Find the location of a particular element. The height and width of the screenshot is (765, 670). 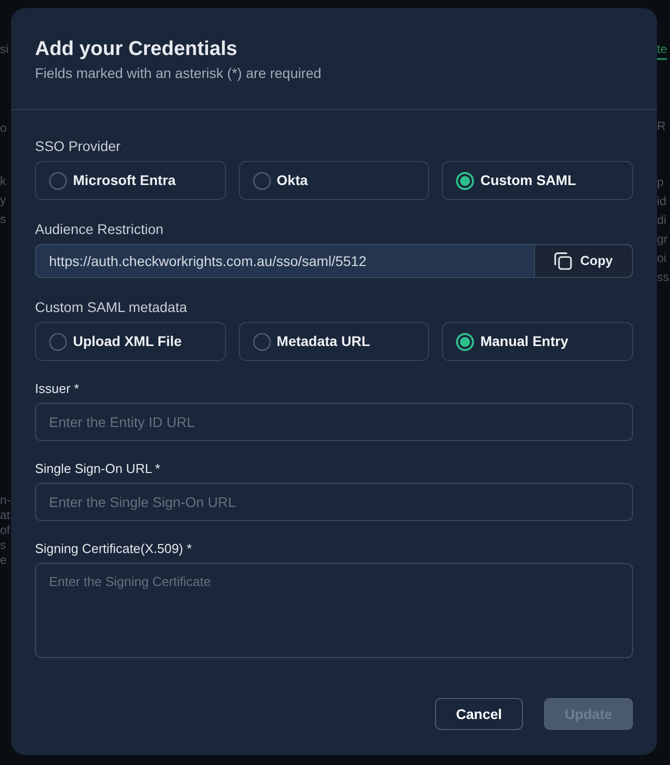

field-label: SSO Provider is located at coordinates (78, 146).